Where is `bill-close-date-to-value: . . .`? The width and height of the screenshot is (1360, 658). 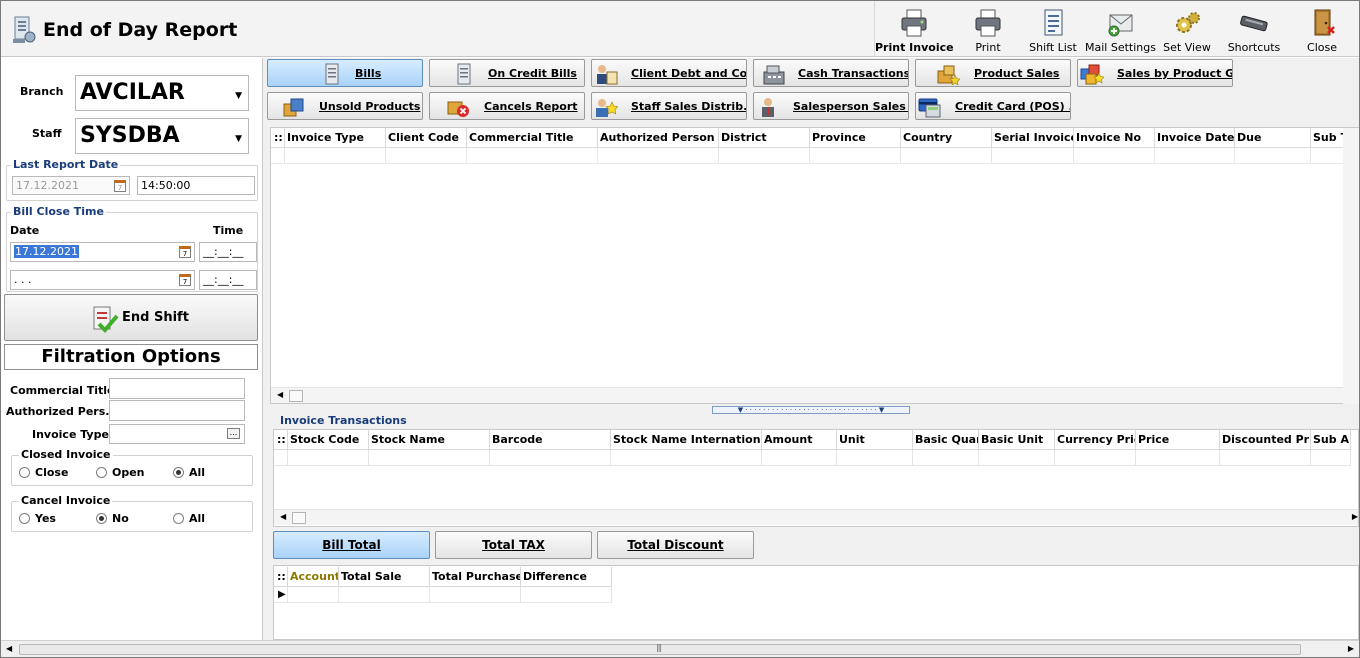
bill-close-date-to-value: . . . is located at coordinates (23, 279).